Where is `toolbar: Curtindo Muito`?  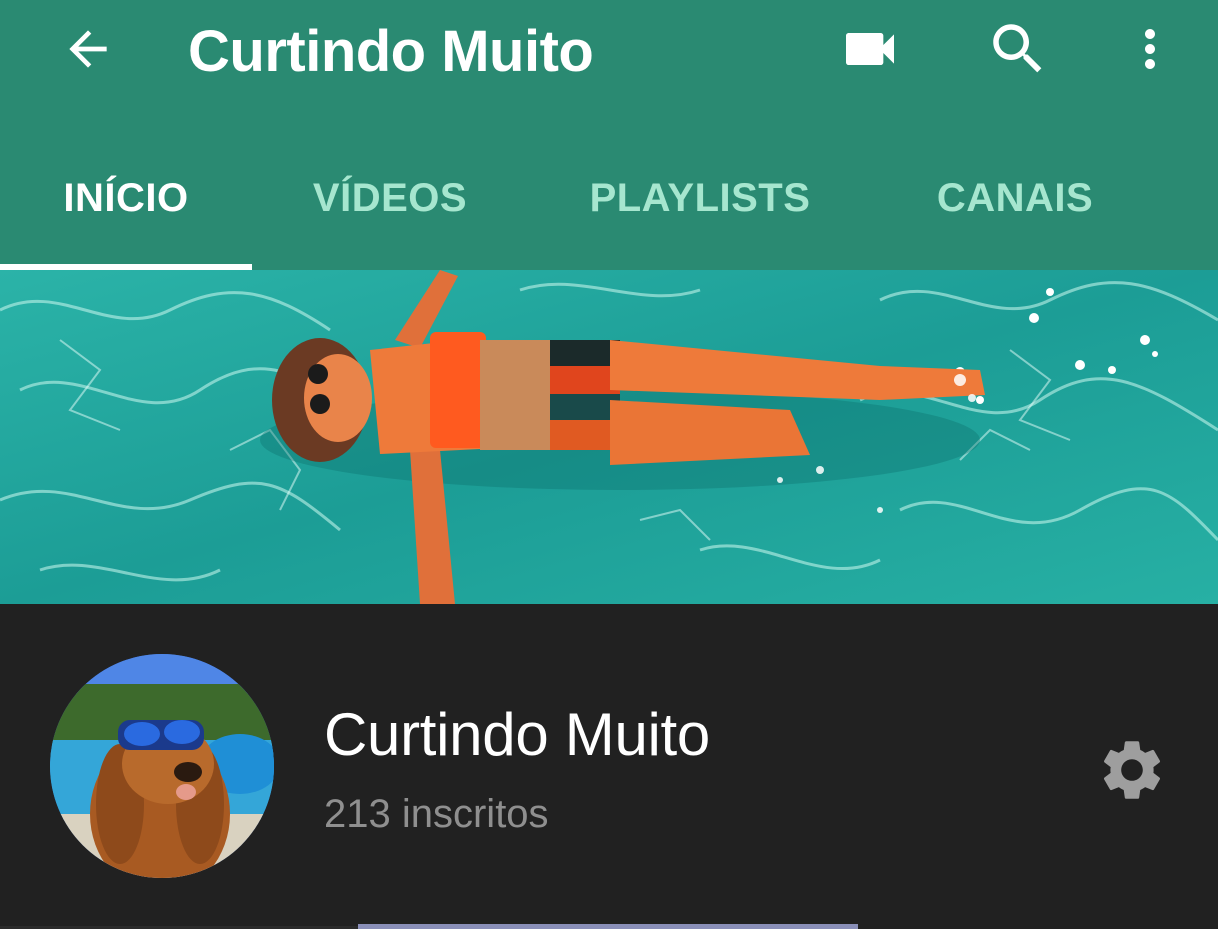
toolbar: Curtindo Muito is located at coordinates (609, 52).